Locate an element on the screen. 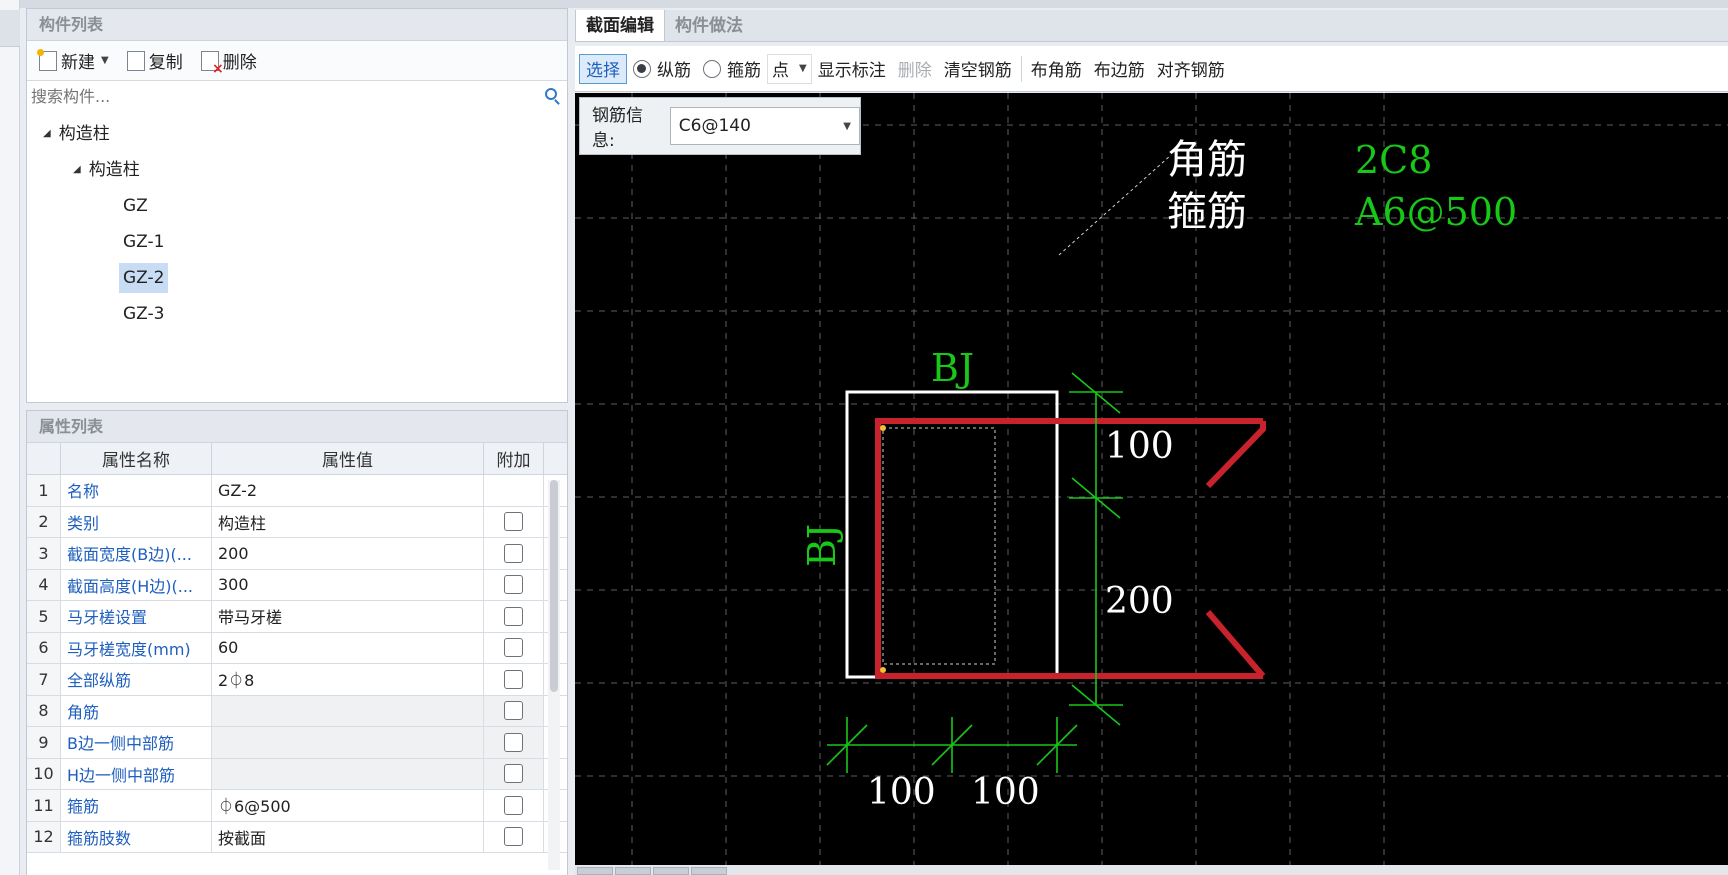  new-button-label: 新建 is located at coordinates (78, 63).